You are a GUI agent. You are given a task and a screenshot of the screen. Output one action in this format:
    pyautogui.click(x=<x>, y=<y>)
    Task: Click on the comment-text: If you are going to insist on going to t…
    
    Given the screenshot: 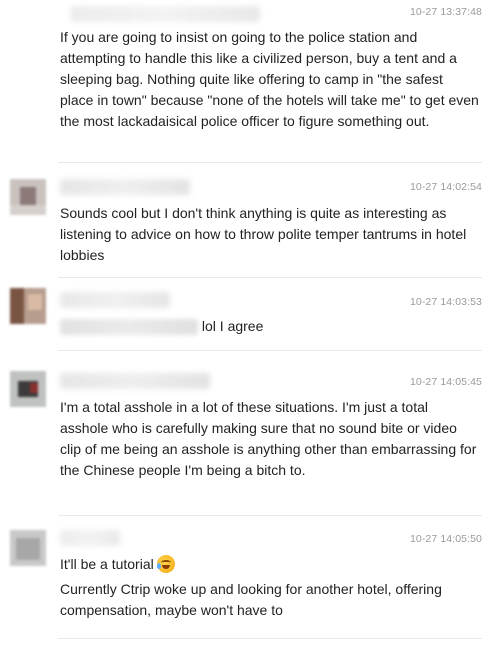 What is the action you would take?
    pyautogui.click(x=269, y=79)
    